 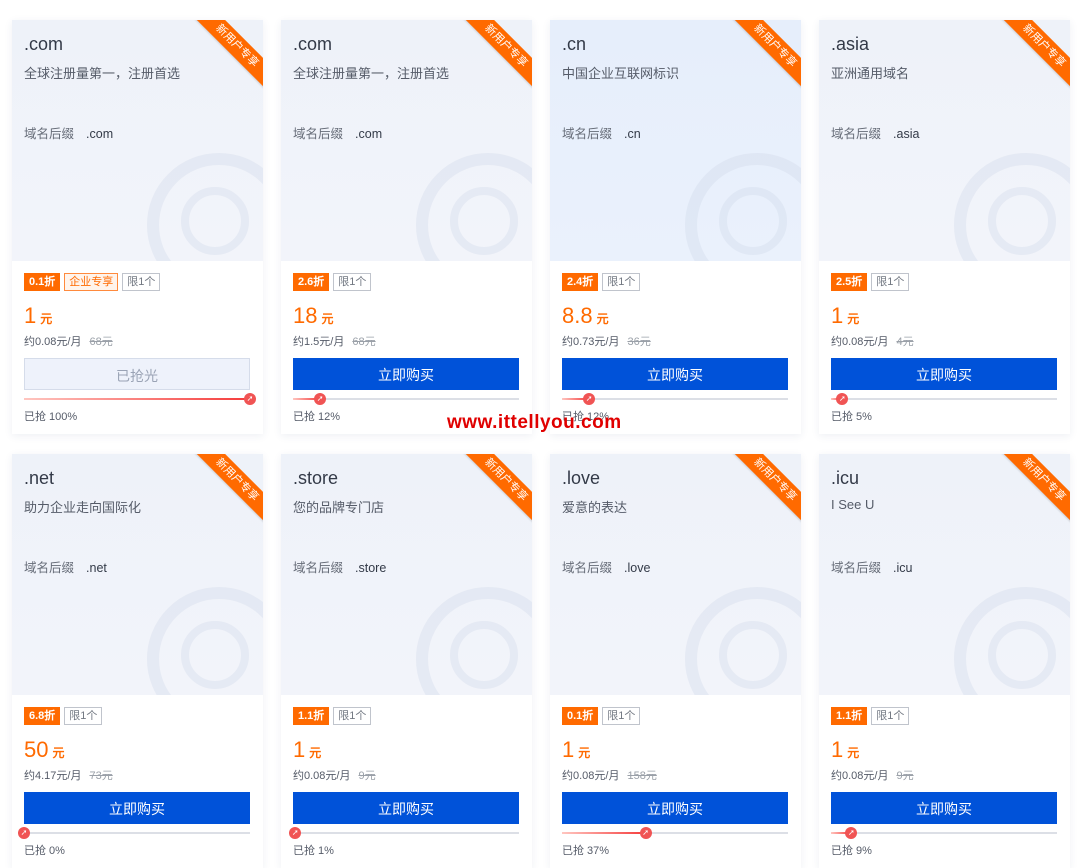 What do you see at coordinates (92, 282) in the screenshot?
I see `tag-row: 0.1折 企业专享 限1个` at bounding box center [92, 282].